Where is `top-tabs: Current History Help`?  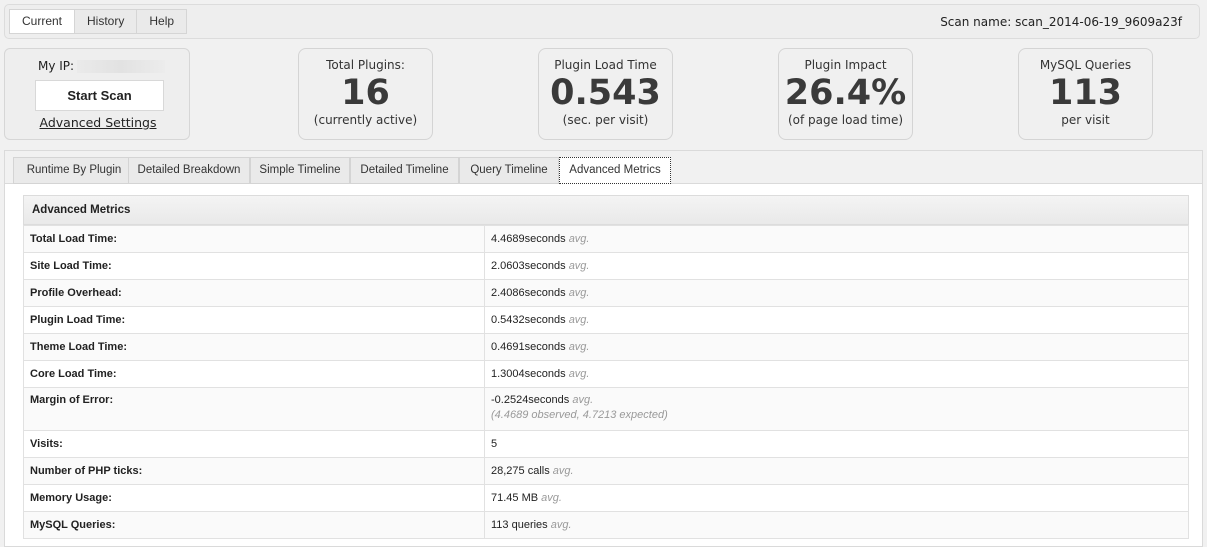 top-tabs: Current History Help is located at coordinates (98, 21).